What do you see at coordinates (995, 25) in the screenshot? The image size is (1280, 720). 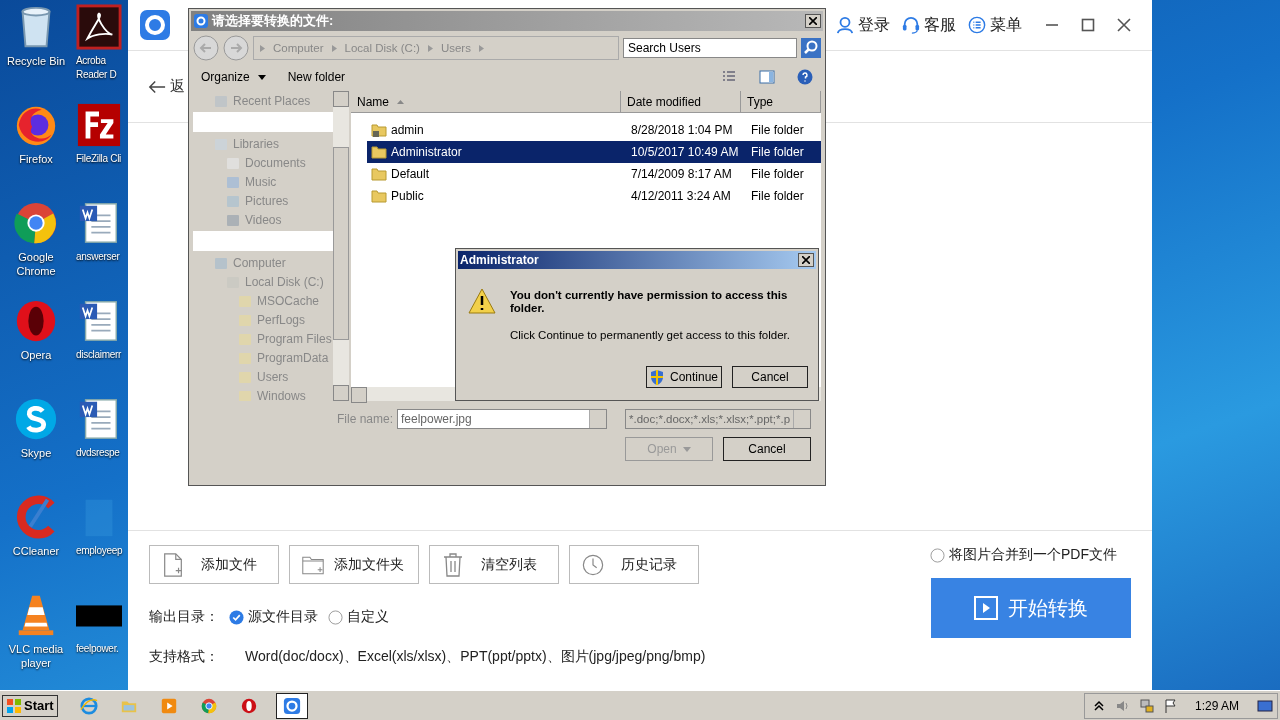 I see `header-action: 菜单` at bounding box center [995, 25].